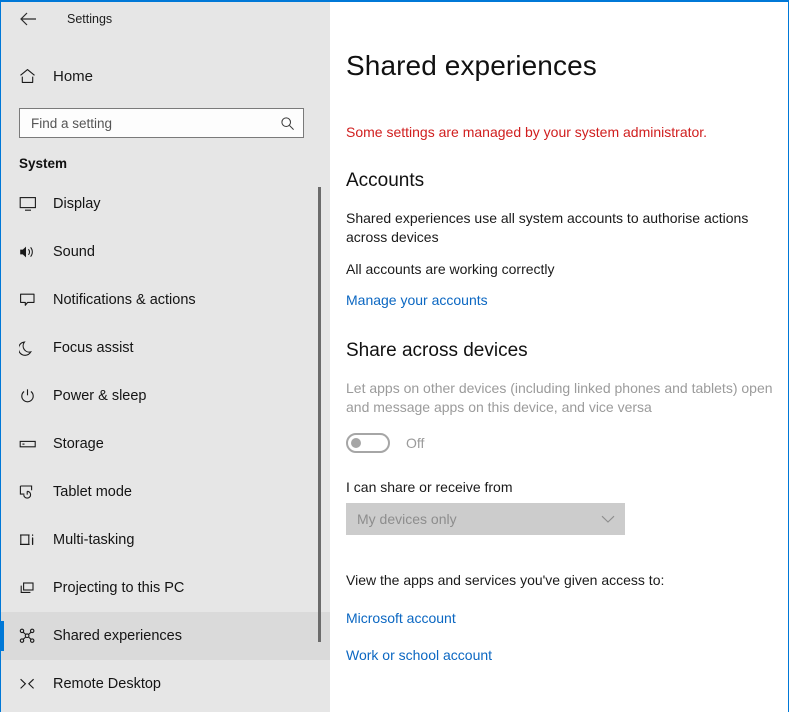 This screenshot has width=789, height=712. What do you see at coordinates (30, 300) in the screenshot?
I see `notification-icon` at bounding box center [30, 300].